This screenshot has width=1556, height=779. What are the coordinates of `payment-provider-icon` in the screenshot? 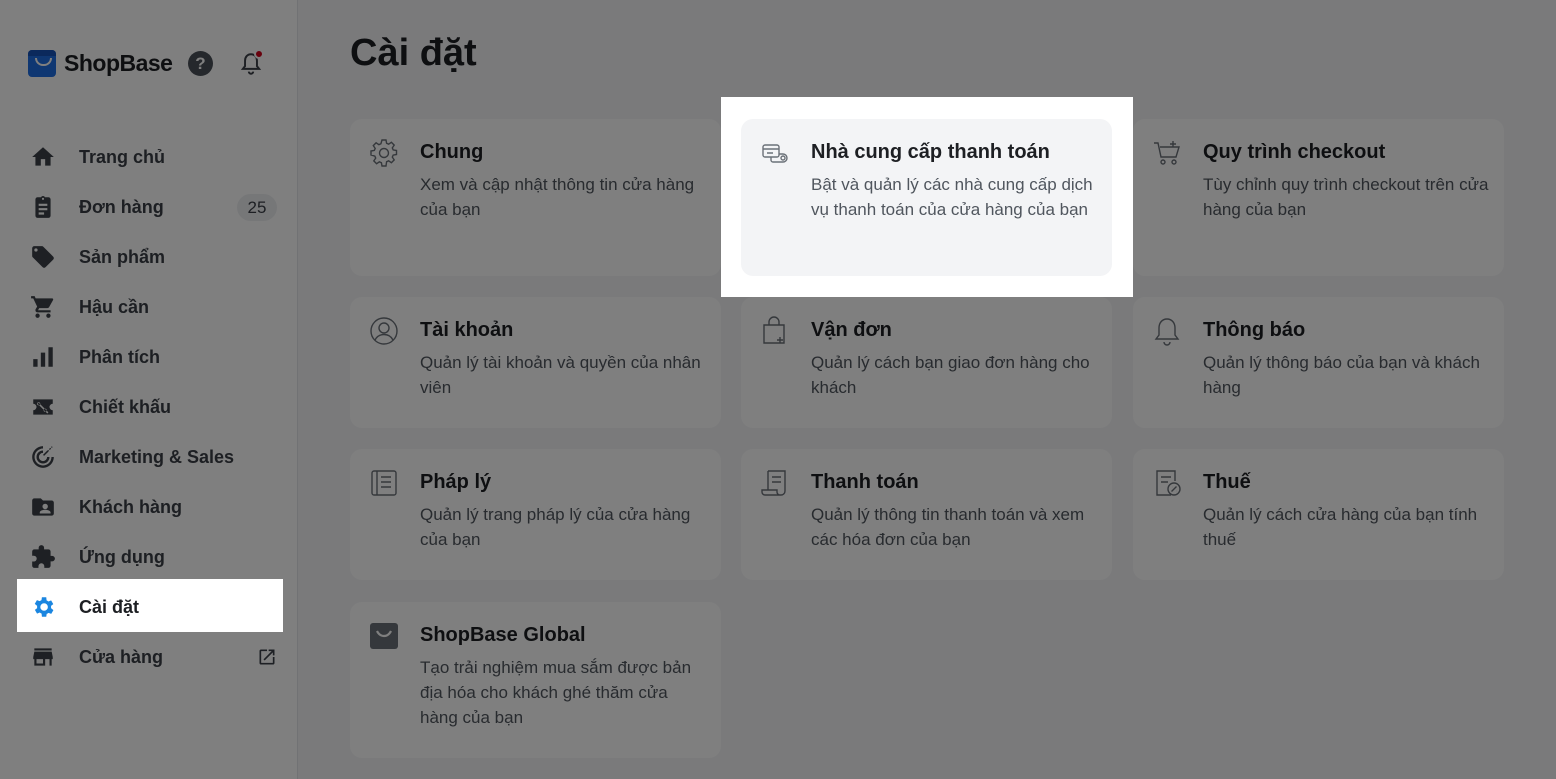 It's located at (775, 153).